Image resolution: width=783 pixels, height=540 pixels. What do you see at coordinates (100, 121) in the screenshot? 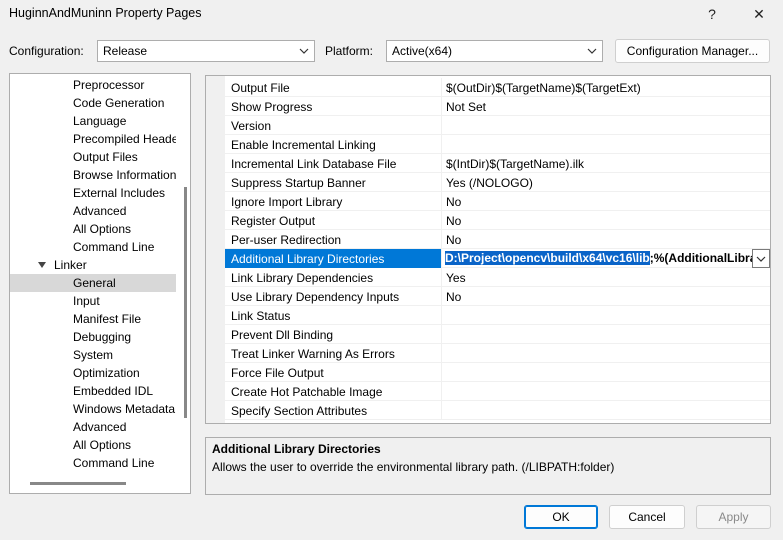
I see `tree-item-label: Language` at bounding box center [100, 121].